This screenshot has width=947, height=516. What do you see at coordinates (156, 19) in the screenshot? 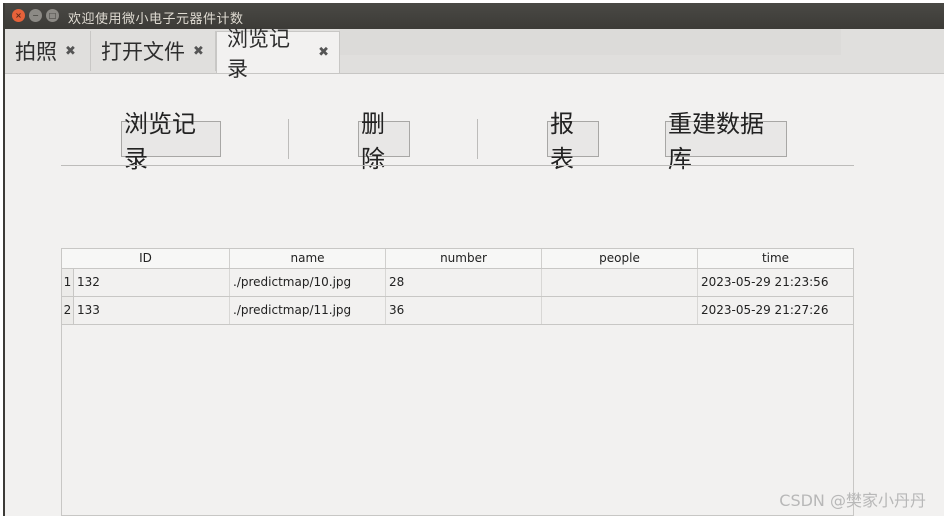
I see `window-title: 欢迎使用微小电子元器件计数` at bounding box center [156, 19].